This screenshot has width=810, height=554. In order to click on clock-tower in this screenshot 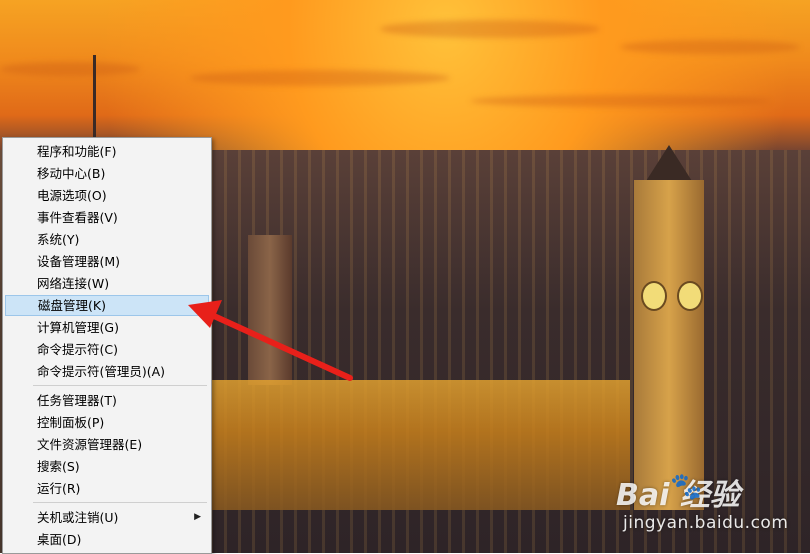, I will do `click(669, 345)`.